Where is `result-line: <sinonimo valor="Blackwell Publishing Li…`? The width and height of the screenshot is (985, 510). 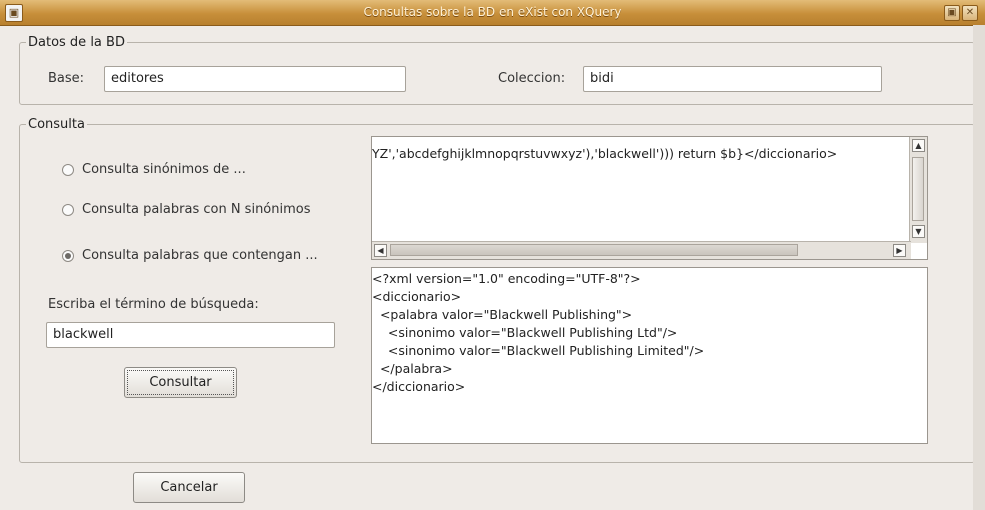
result-line: <sinonimo valor="Blackwell Publishing Li… is located at coordinates (538, 350).